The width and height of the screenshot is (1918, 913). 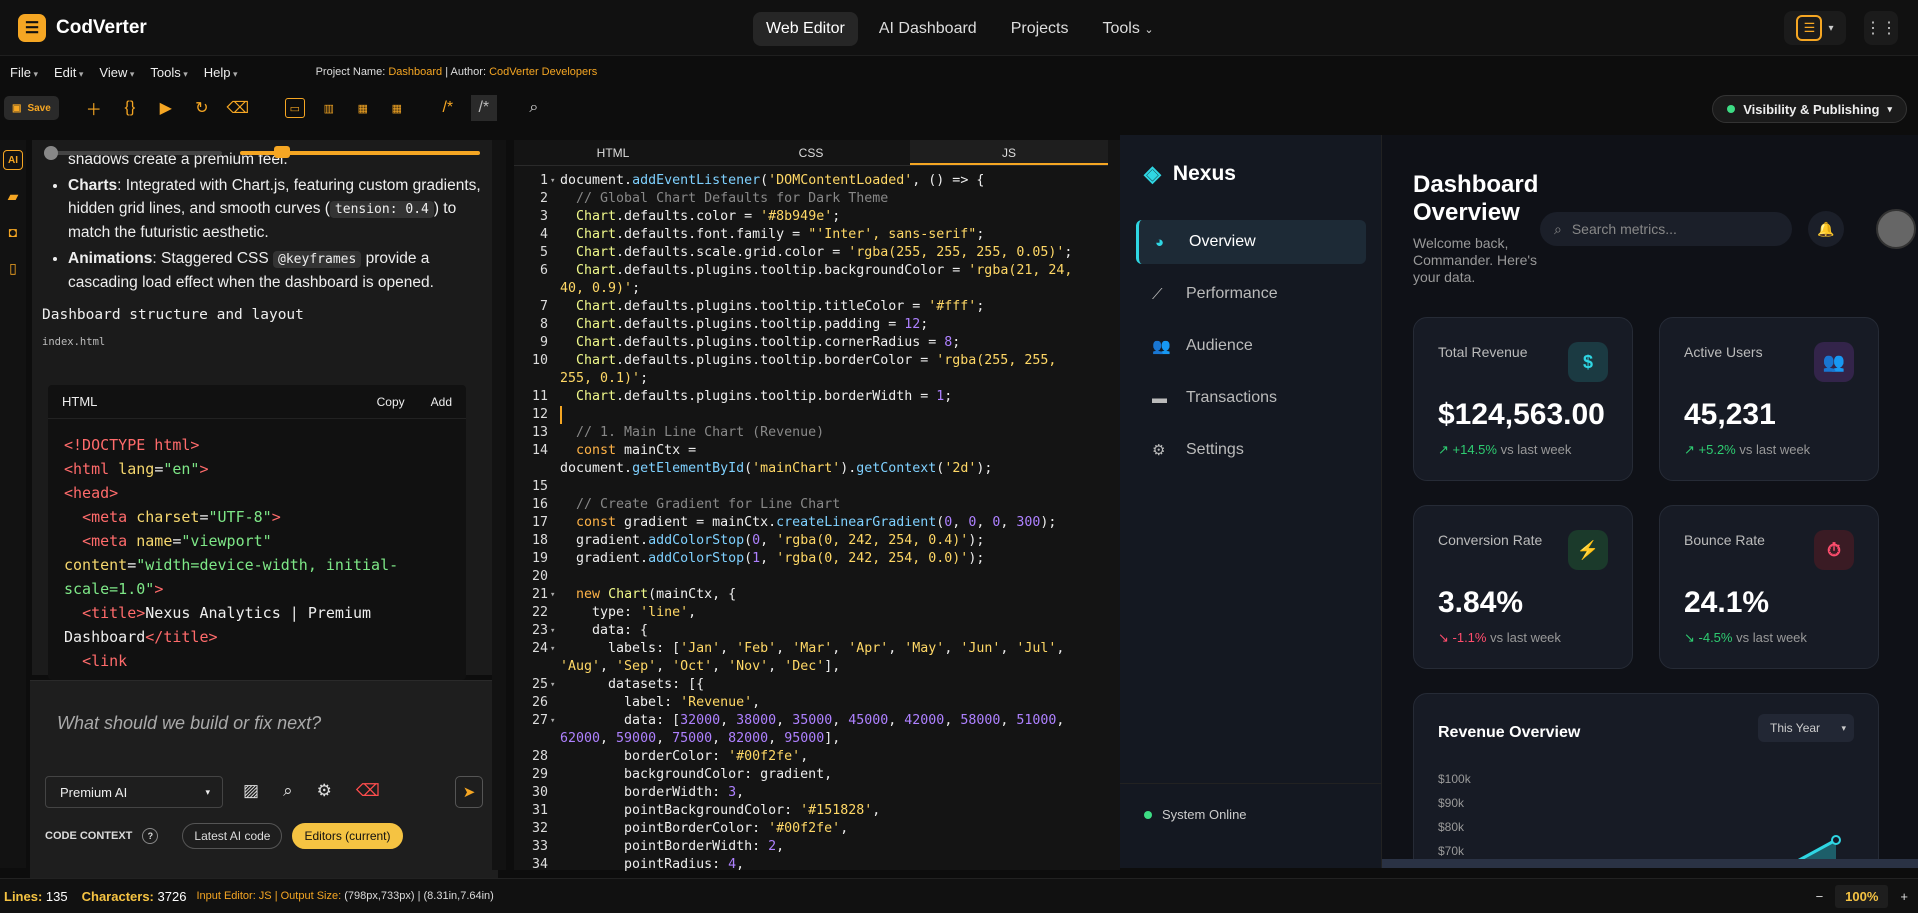 What do you see at coordinates (441, 402) in the screenshot?
I see `add-button: Add` at bounding box center [441, 402].